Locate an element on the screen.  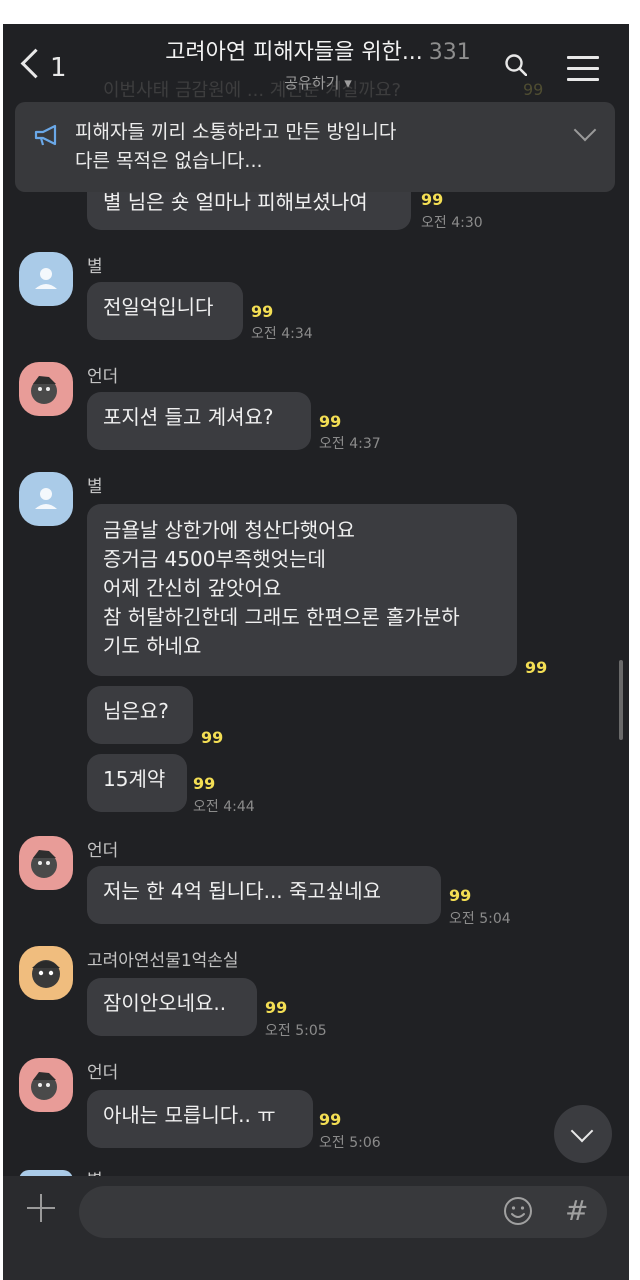
message-bubble: 포지션 들고 계셔요? is located at coordinates (199, 421).